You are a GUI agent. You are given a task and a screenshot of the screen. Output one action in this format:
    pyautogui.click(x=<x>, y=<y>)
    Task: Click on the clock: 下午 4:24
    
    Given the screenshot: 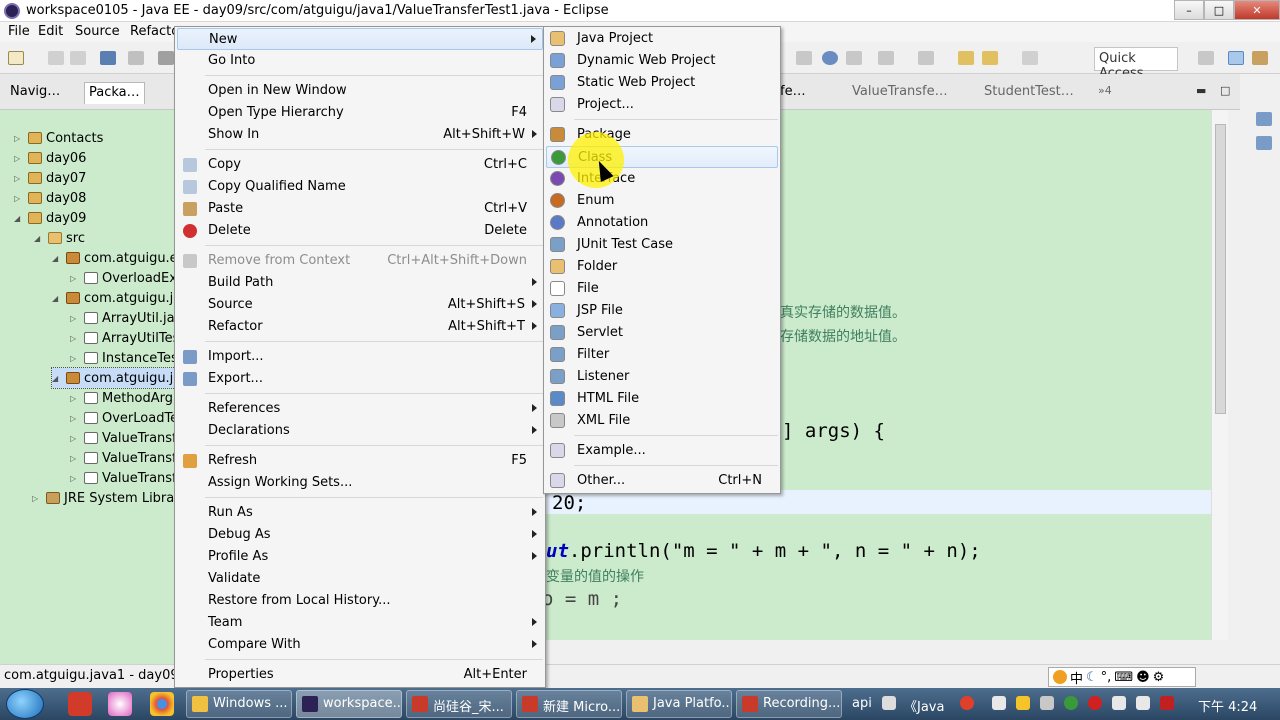 What is the action you would take?
    pyautogui.click(x=1227, y=705)
    